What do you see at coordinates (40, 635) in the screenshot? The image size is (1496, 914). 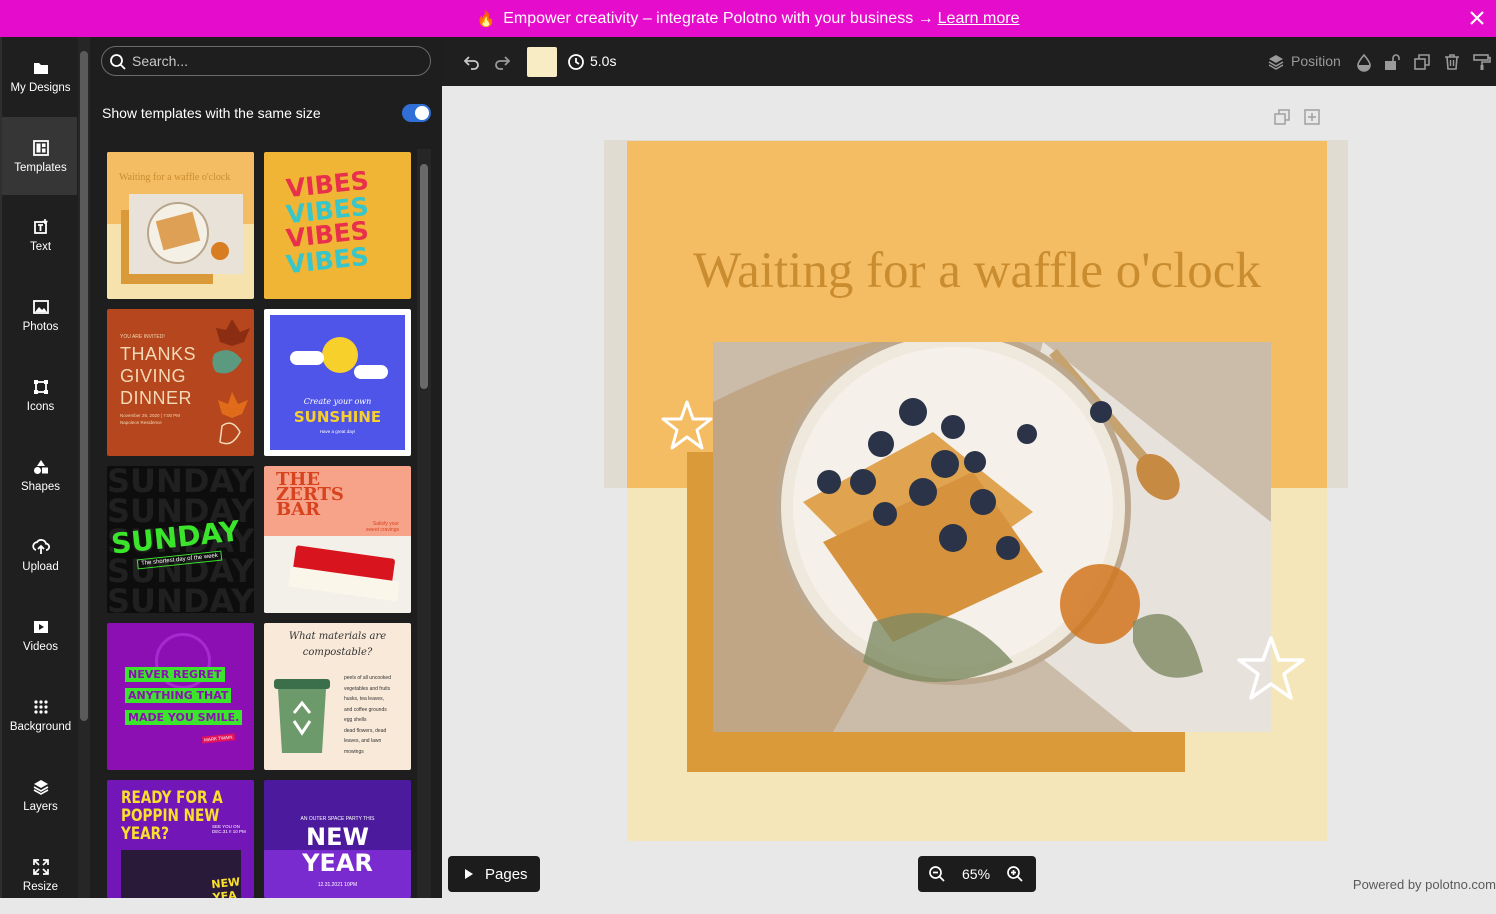 I see `sidebar-item-videos: Videos` at bounding box center [40, 635].